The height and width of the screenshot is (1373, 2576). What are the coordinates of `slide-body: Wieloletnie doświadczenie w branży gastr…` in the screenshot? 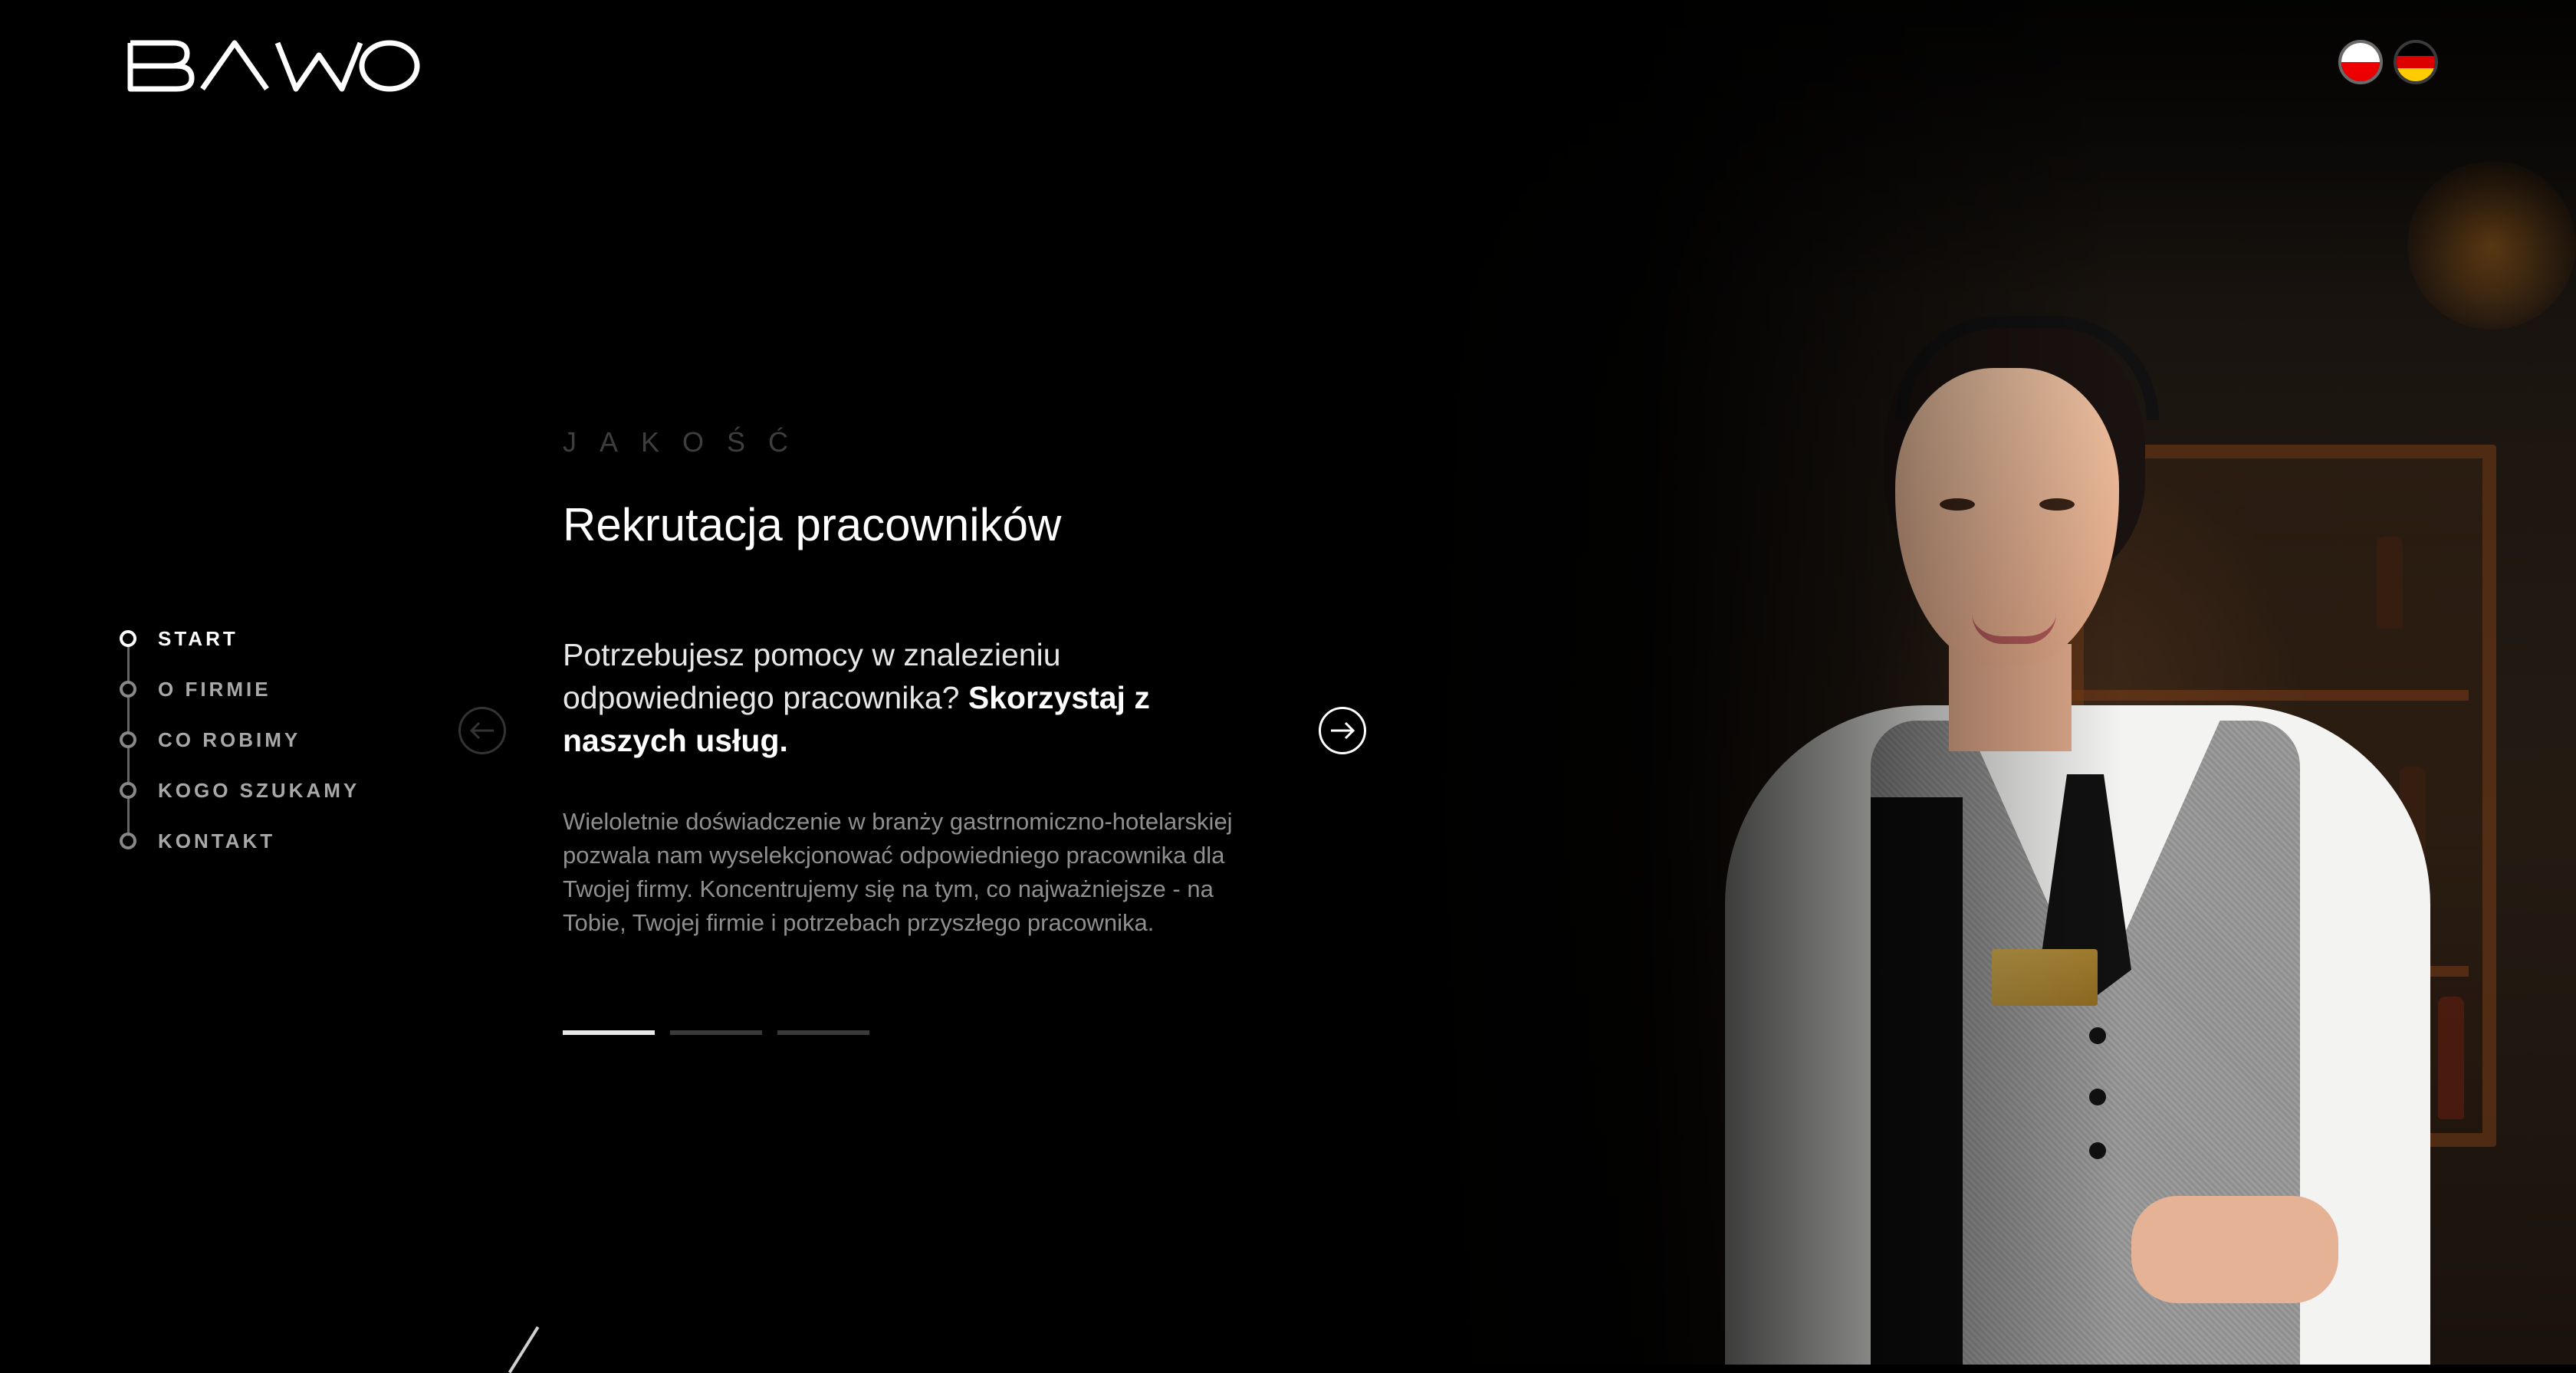 It's located at (898, 872).